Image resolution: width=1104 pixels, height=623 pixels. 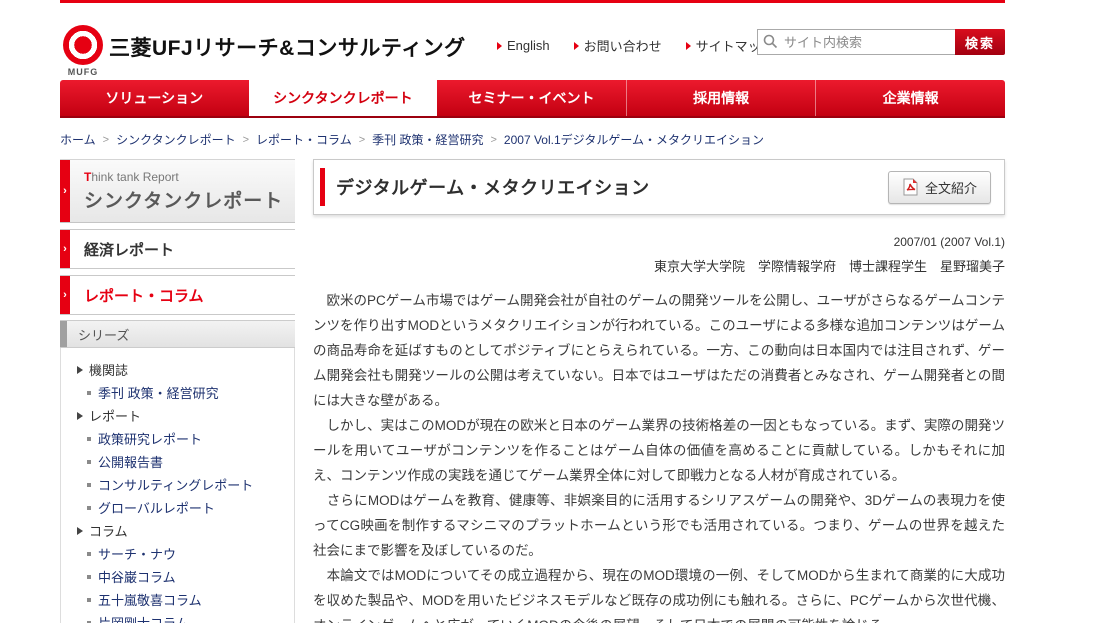 I want to click on thinktank-report-ja: シンクタンクレポート, so click(x=184, y=201).